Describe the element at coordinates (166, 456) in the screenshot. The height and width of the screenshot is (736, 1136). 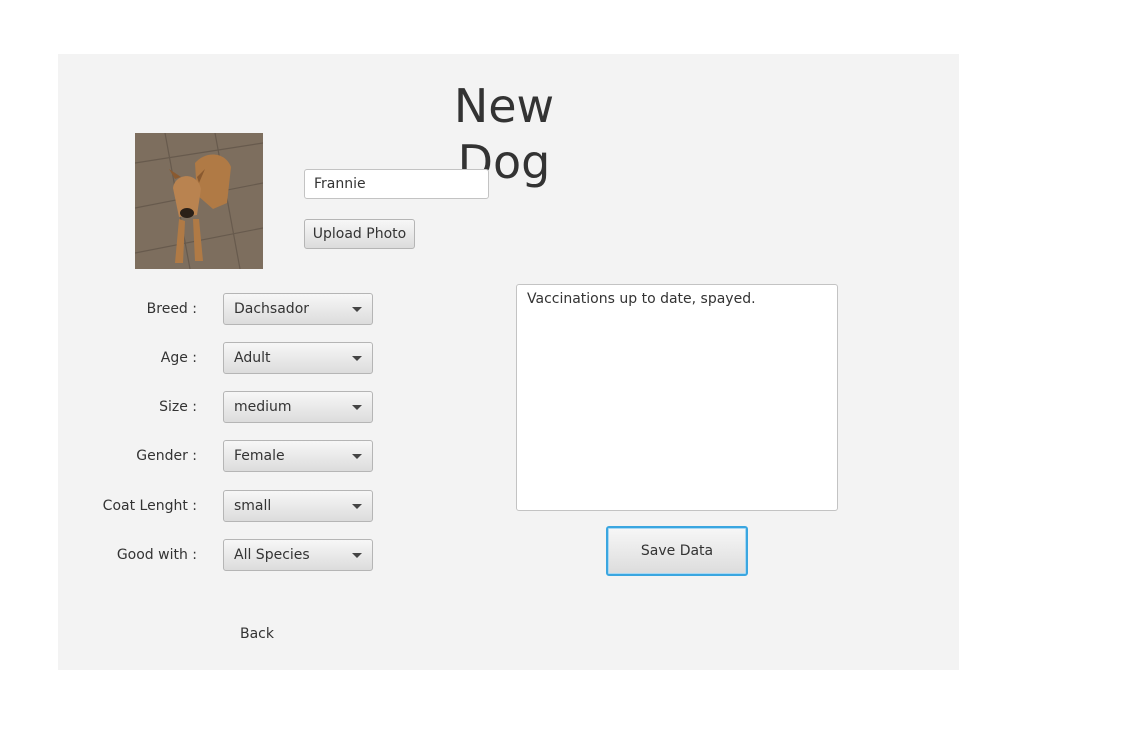
I see `gender-label: Gender :` at that location.